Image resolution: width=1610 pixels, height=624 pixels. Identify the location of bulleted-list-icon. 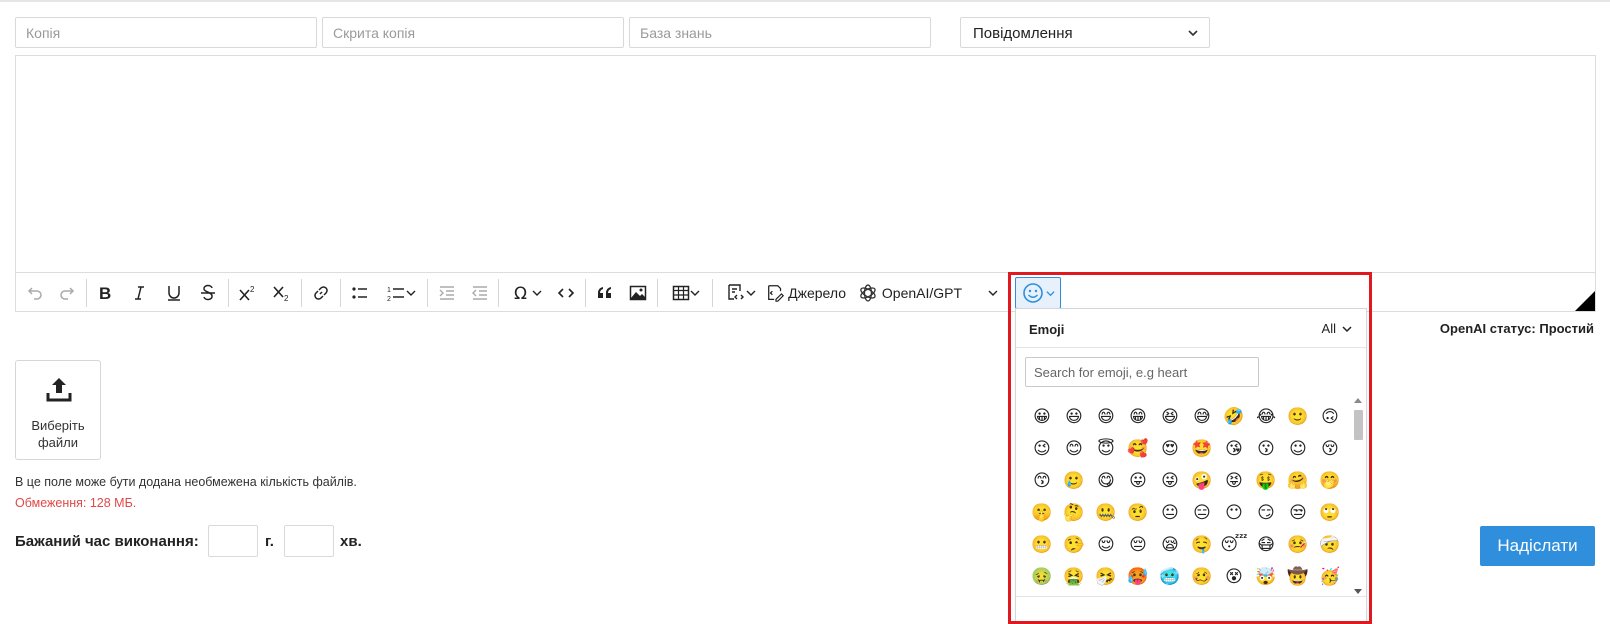
(359, 293).